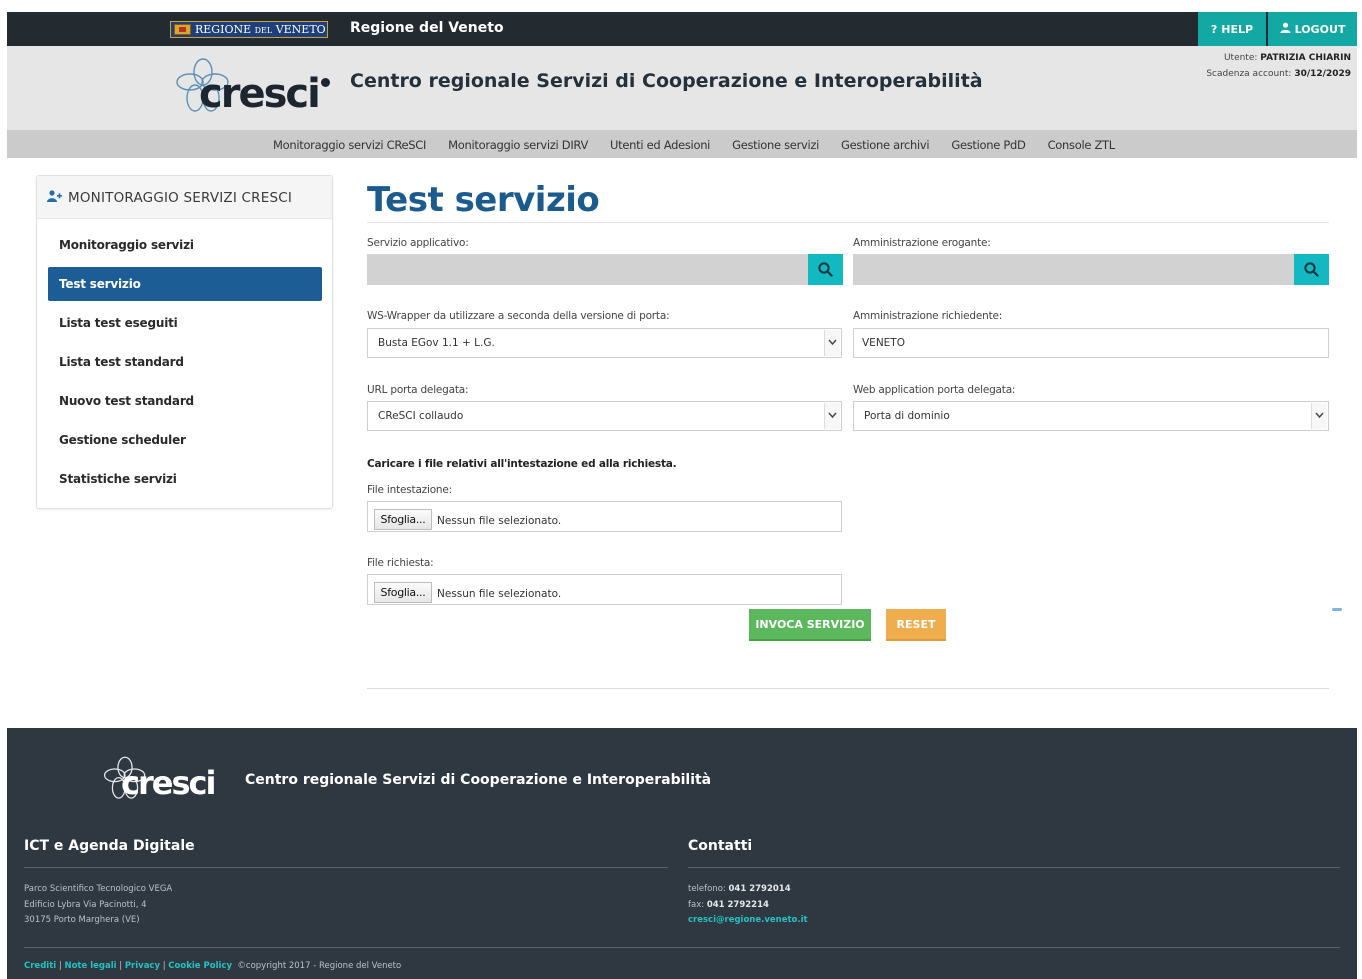  I want to click on sidebar-item-gestione-scheduler: Gestione scheduler, so click(185, 440).